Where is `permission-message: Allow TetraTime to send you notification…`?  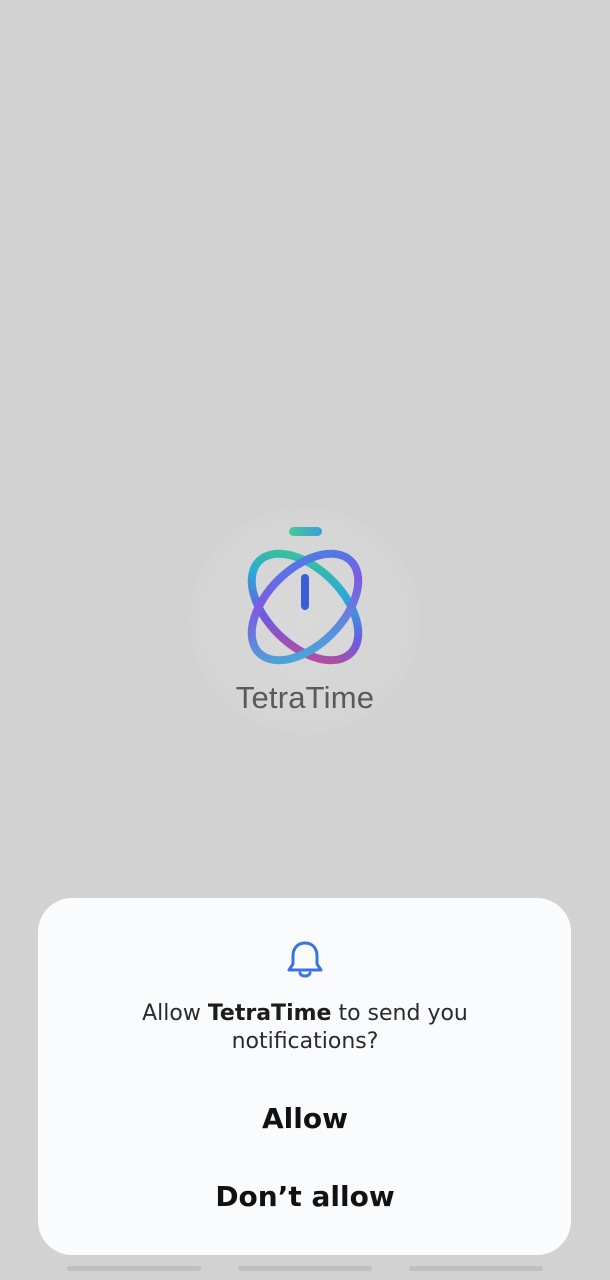
permission-message: Allow TetraTime to send you notification… is located at coordinates (305, 1028).